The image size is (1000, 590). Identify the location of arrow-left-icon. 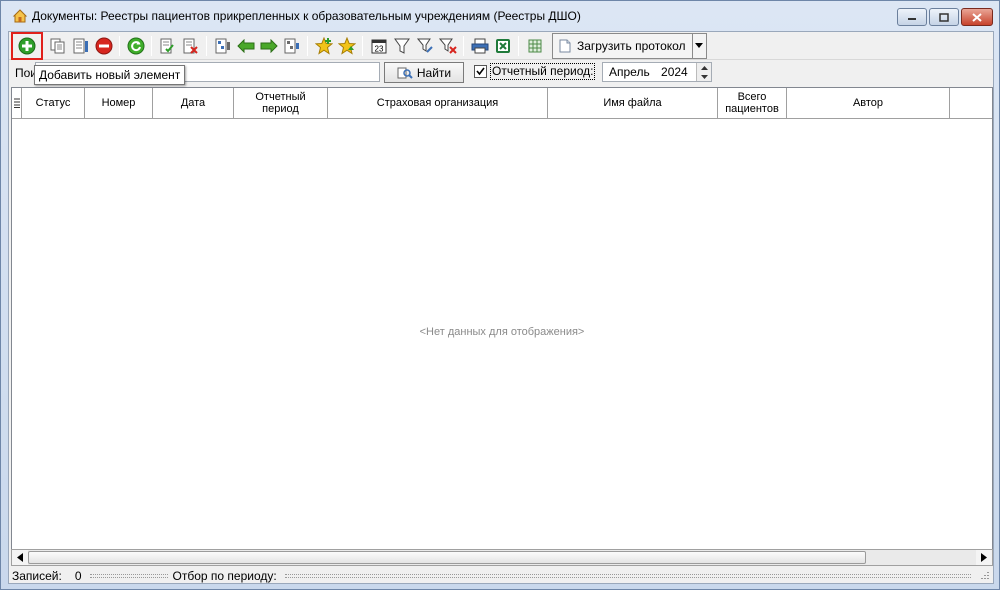
(245, 45).